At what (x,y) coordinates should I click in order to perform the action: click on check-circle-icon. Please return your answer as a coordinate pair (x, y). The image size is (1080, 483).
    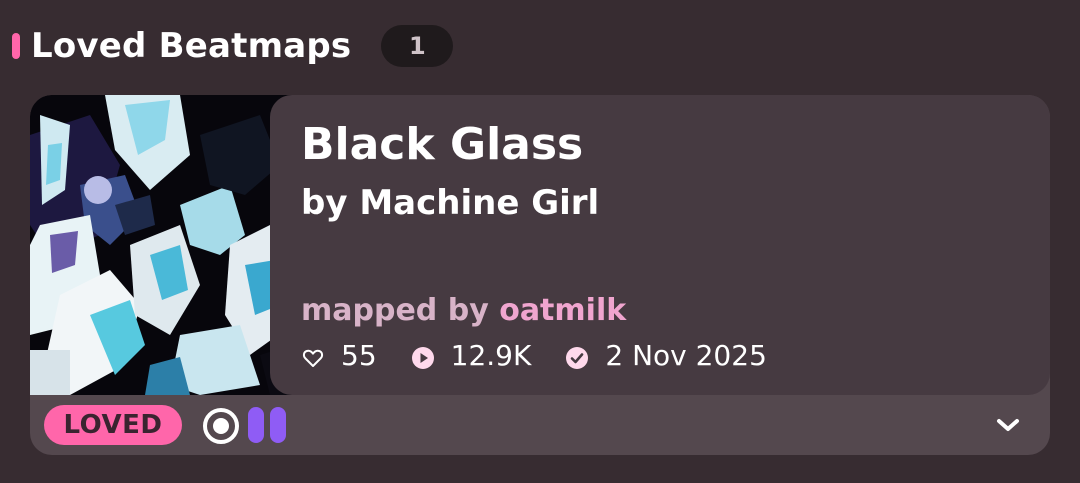
    Looking at the image, I should click on (577, 356).